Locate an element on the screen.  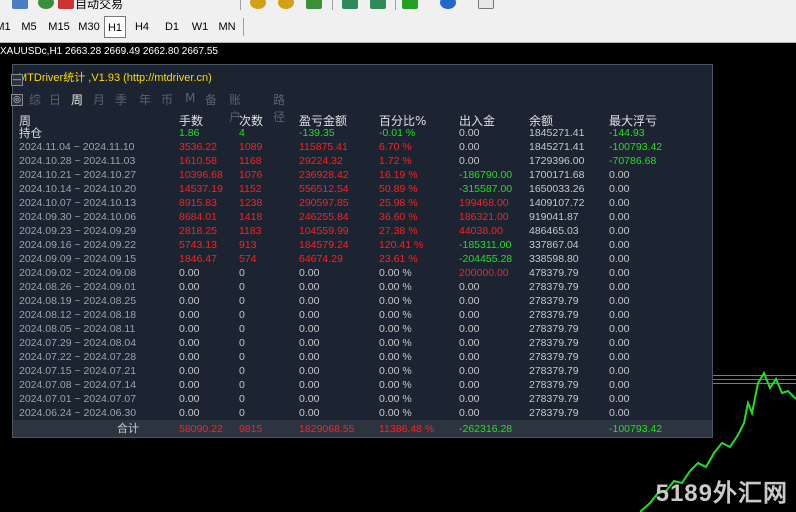
timeframe-w1: W1 is located at coordinates (200, 27).